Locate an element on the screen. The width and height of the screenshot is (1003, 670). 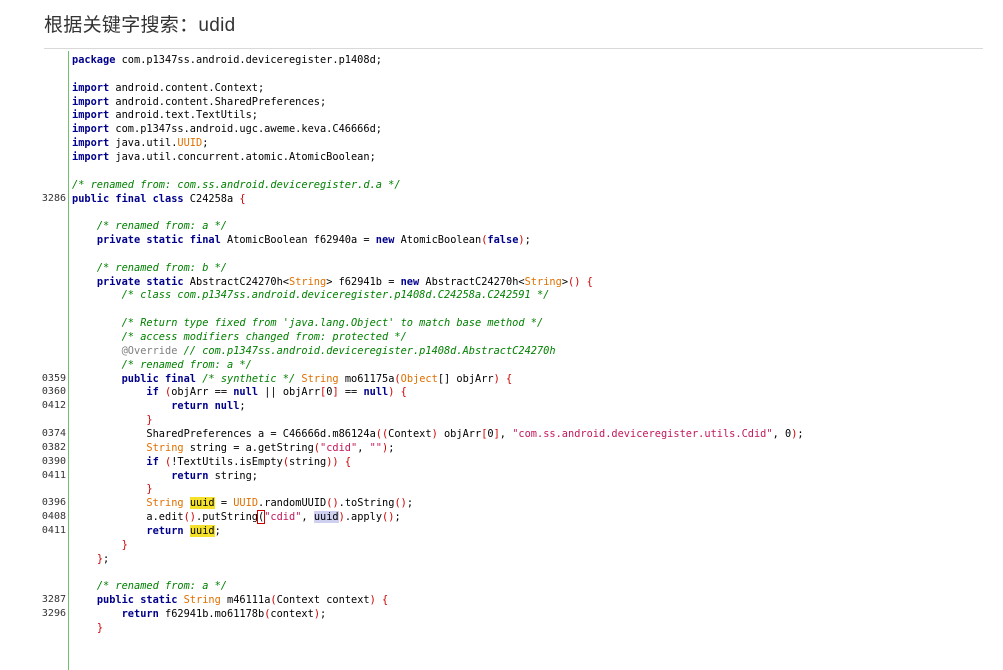
code-token: package is located at coordinates (94, 60).